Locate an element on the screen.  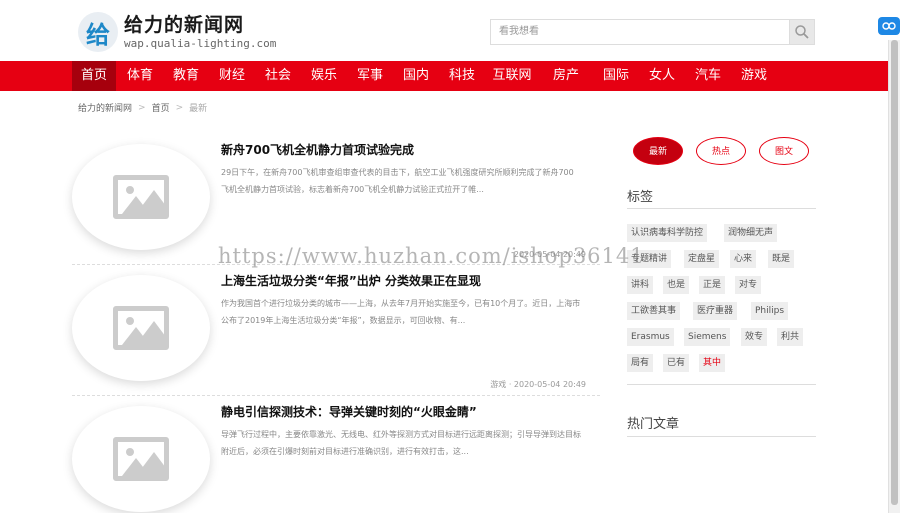
nav-item: 房产 is located at coordinates (566, 76).